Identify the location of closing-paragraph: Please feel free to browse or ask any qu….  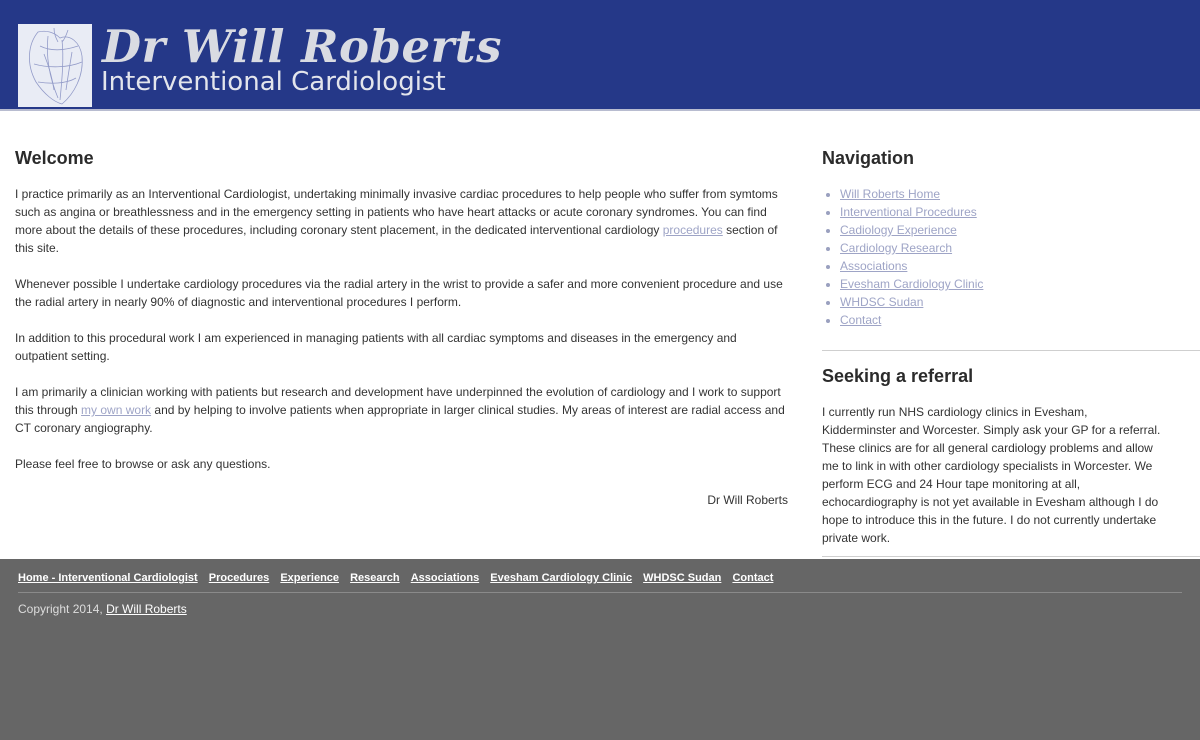
(143, 464).